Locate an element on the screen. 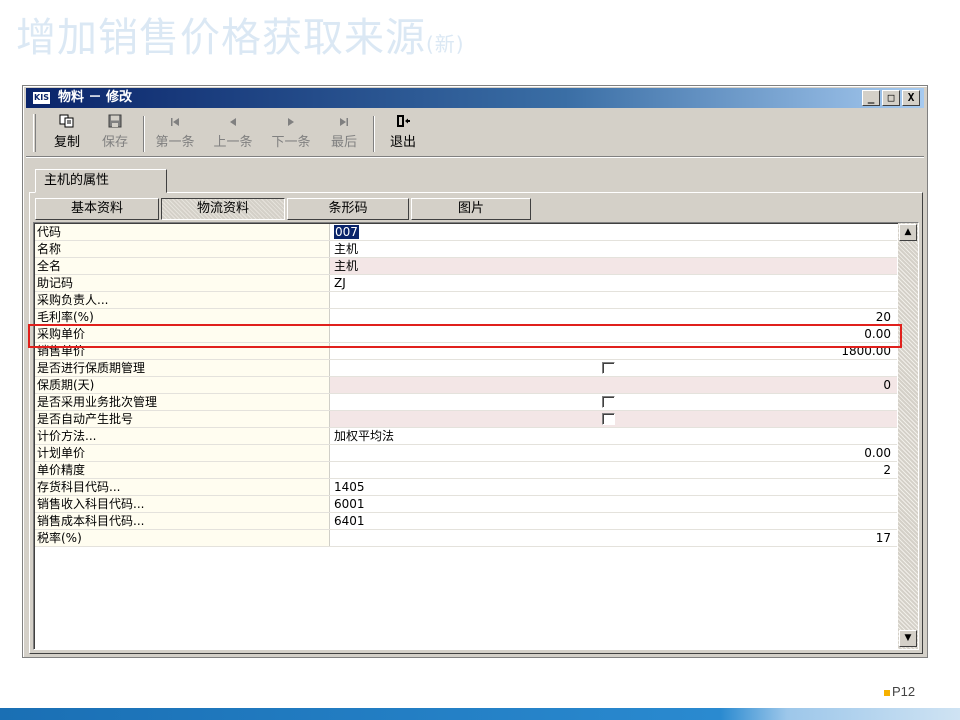 The width and height of the screenshot is (960, 720). toolbar: 复制 保存 第一条 上一条 下一条 最后 退出 is located at coordinates (476, 133).